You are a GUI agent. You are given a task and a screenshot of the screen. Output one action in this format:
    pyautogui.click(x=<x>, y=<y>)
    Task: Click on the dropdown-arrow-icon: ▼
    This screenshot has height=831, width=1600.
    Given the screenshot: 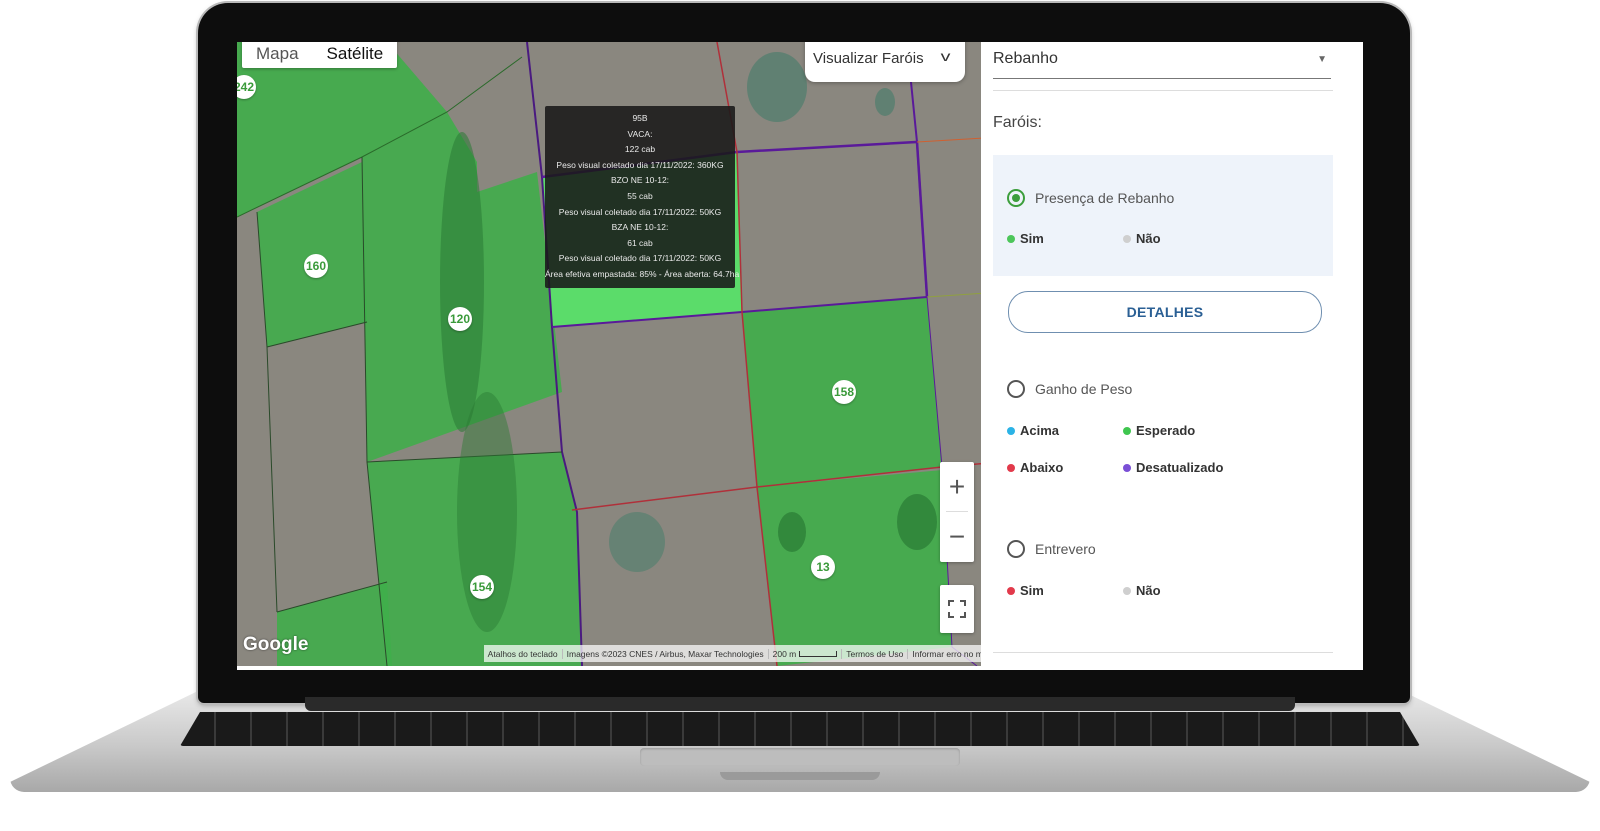 What is the action you would take?
    pyautogui.click(x=1322, y=59)
    